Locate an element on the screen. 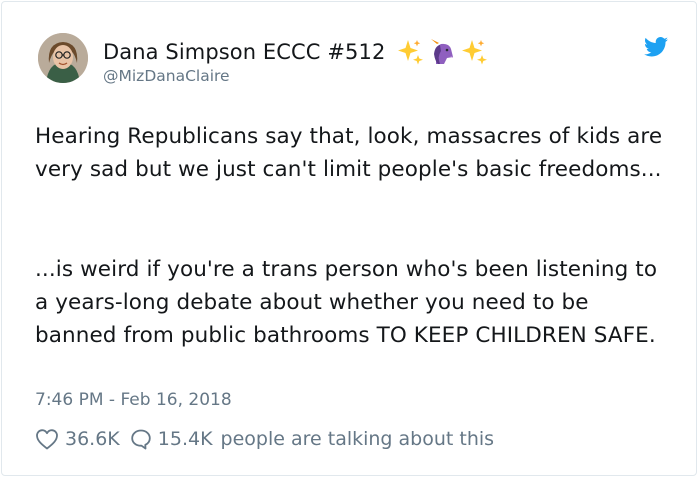  avatar-image is located at coordinates (63, 58).